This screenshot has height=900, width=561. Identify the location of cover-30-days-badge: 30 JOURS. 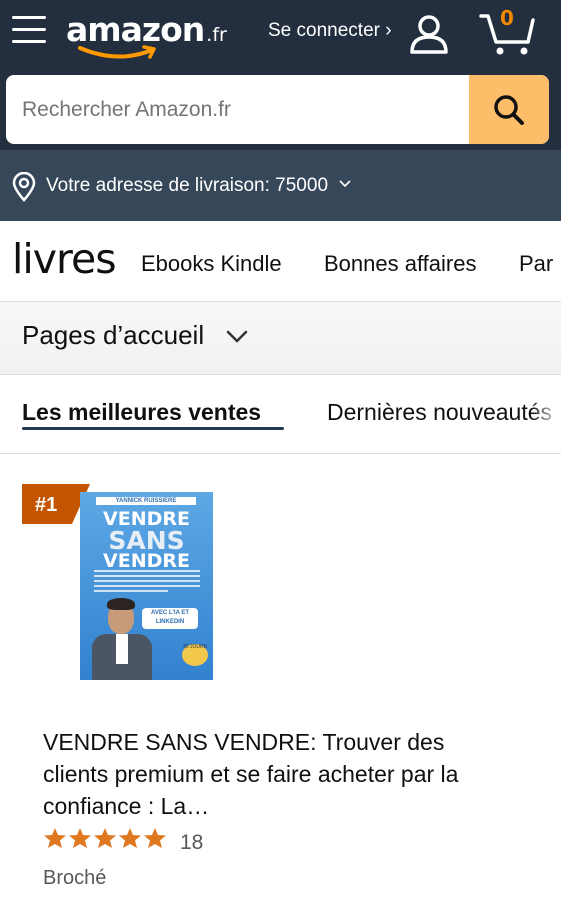
(195, 655).